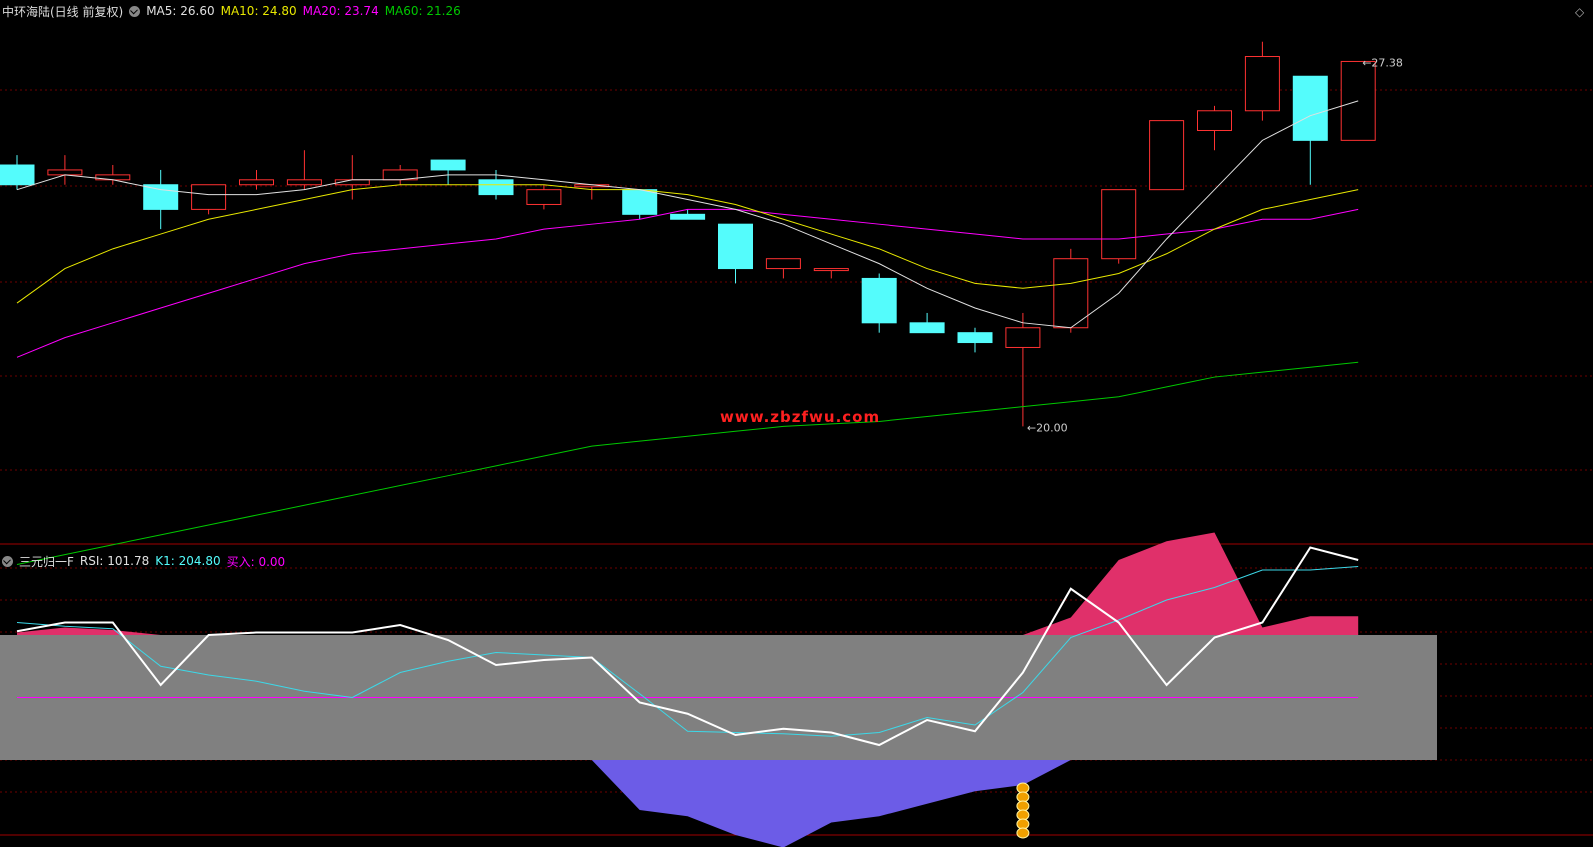 The width and height of the screenshot is (1593, 847). Describe the element at coordinates (422, 11) in the screenshot. I see `ma60-label: MA60: 21.26` at that location.